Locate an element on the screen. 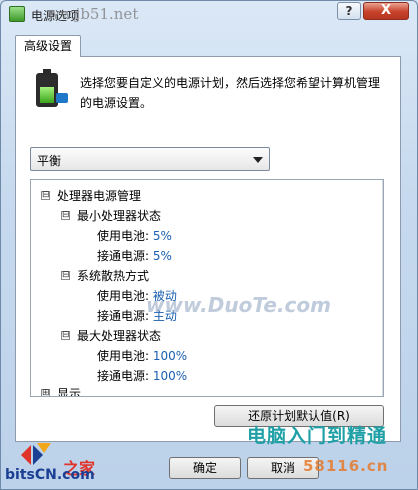 This screenshot has height=490, width=418. ok-button: 确定 is located at coordinates (205, 468).